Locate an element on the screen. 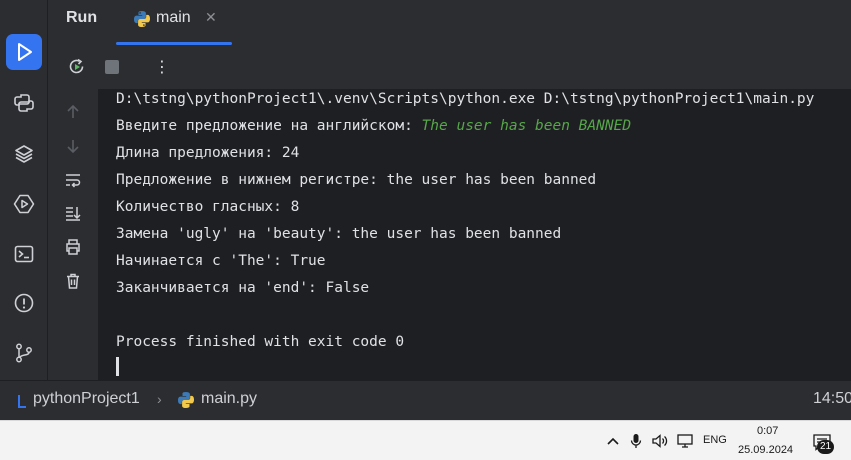 The image size is (851, 460). print-button is located at coordinates (73, 247).